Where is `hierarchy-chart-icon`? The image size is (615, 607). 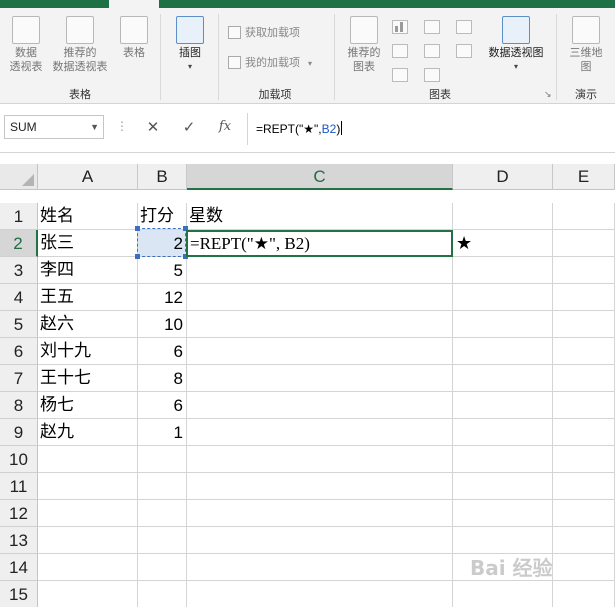 hierarchy-chart-icon is located at coordinates (432, 27).